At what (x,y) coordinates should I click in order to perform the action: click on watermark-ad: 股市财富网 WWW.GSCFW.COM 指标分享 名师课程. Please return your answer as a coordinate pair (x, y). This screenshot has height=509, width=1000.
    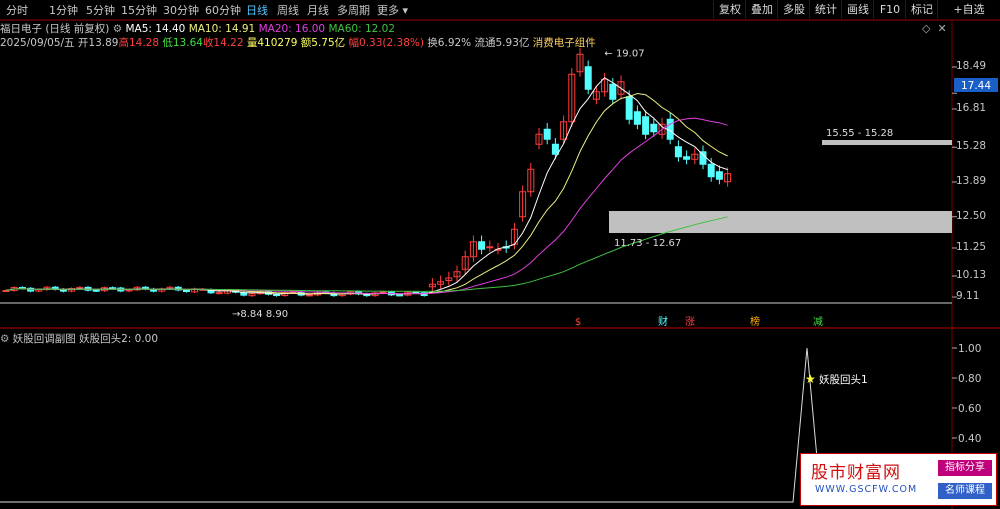
    Looking at the image, I should click on (898, 479).